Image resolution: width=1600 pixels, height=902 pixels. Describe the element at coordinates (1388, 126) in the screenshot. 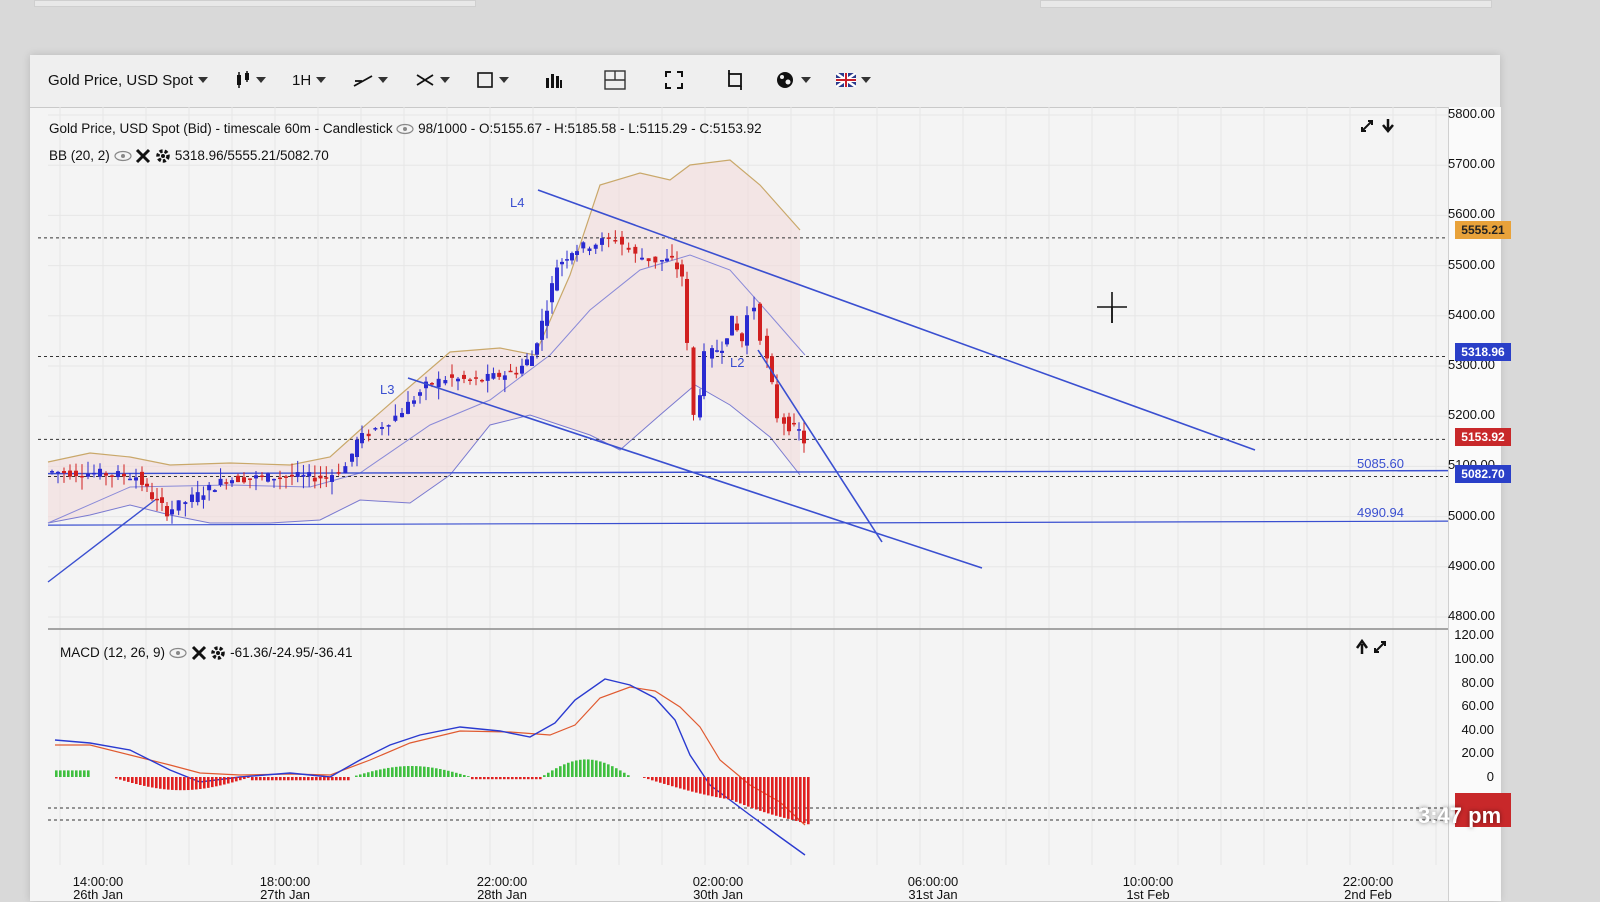

I see `arrow-down-icon` at that location.